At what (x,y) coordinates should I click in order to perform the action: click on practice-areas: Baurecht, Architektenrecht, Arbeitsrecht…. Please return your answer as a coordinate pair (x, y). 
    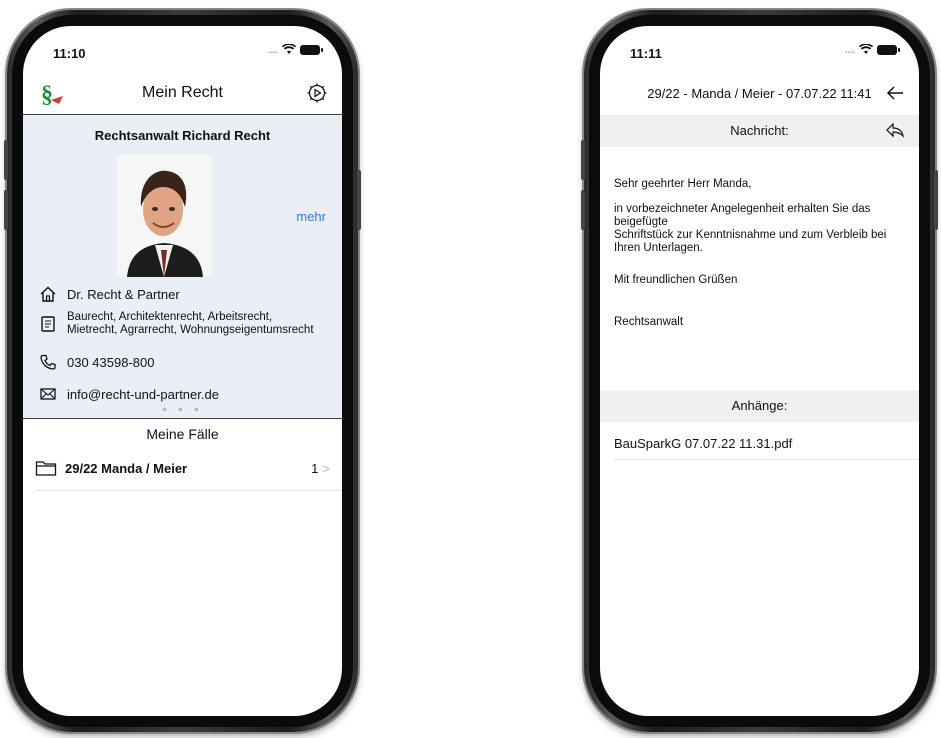
    Looking at the image, I should click on (190, 324).